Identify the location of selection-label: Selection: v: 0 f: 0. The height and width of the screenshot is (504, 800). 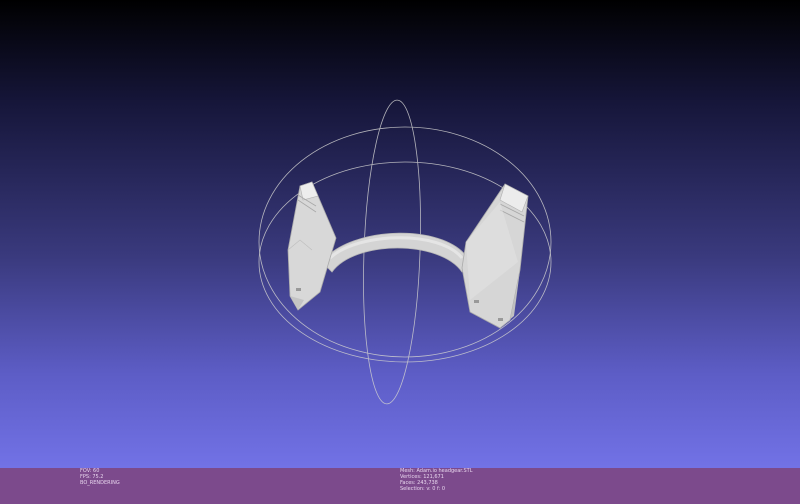
(423, 489).